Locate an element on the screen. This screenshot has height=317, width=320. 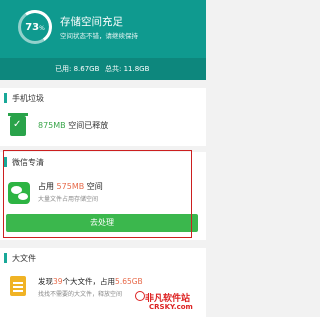
bigfiles-desc: 找找不需要的大文件，释放空间 is located at coordinates (80, 294).